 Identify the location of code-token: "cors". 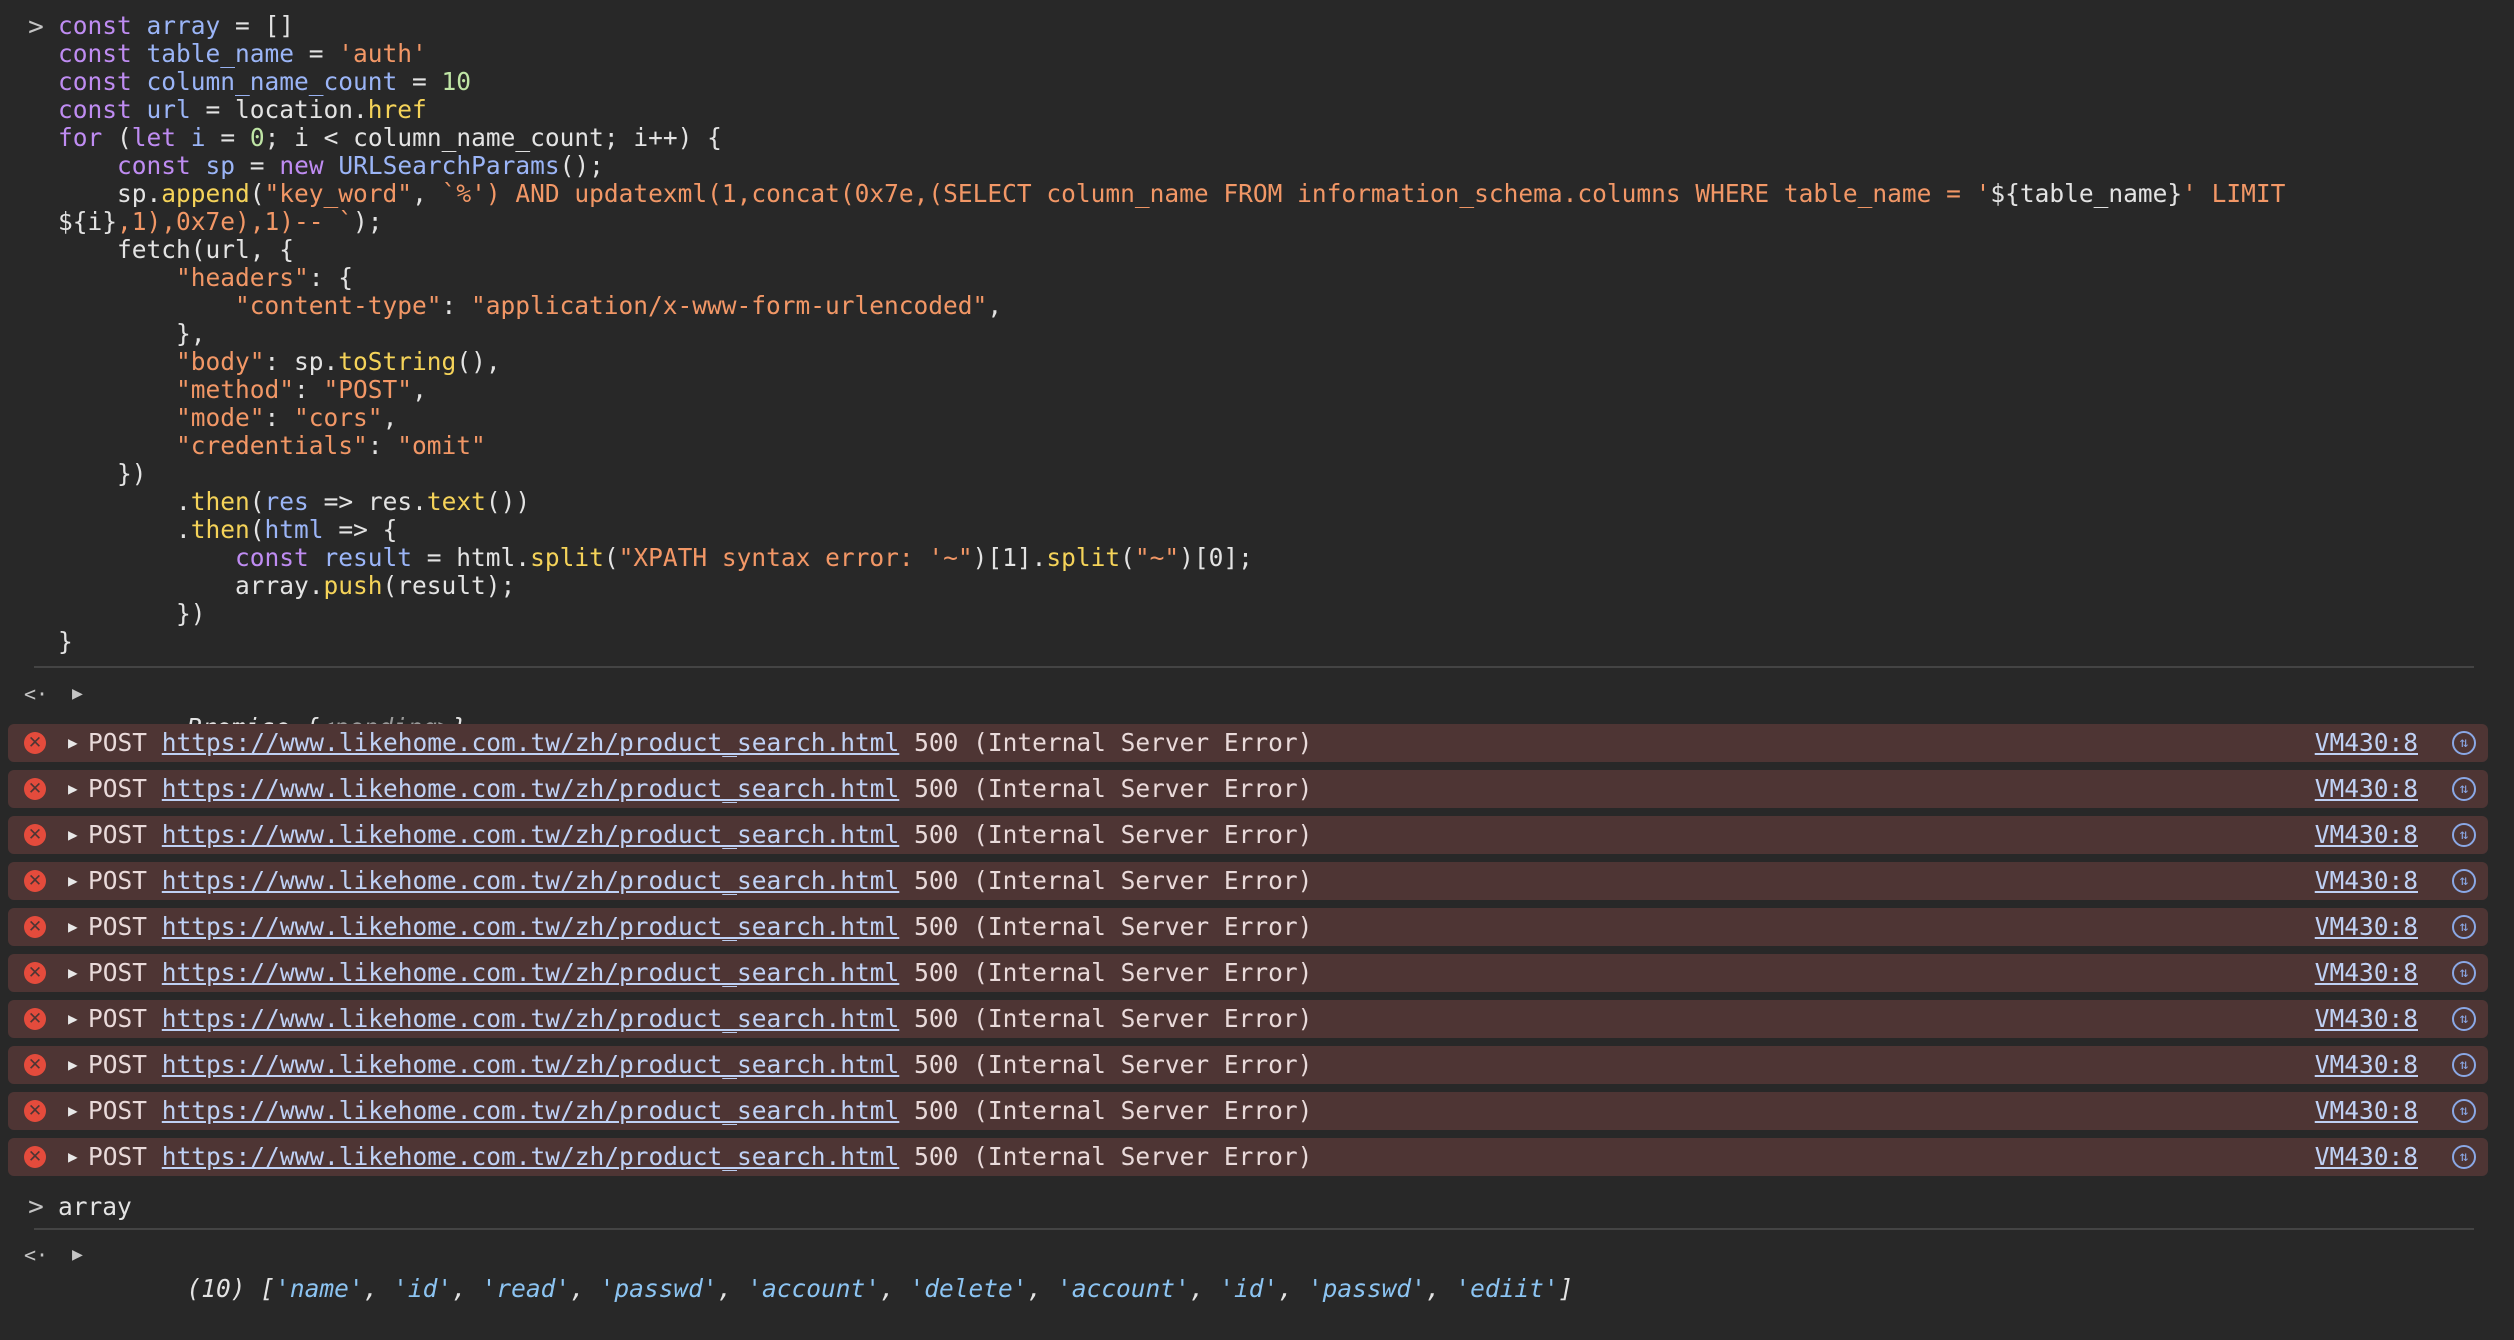
(338, 417).